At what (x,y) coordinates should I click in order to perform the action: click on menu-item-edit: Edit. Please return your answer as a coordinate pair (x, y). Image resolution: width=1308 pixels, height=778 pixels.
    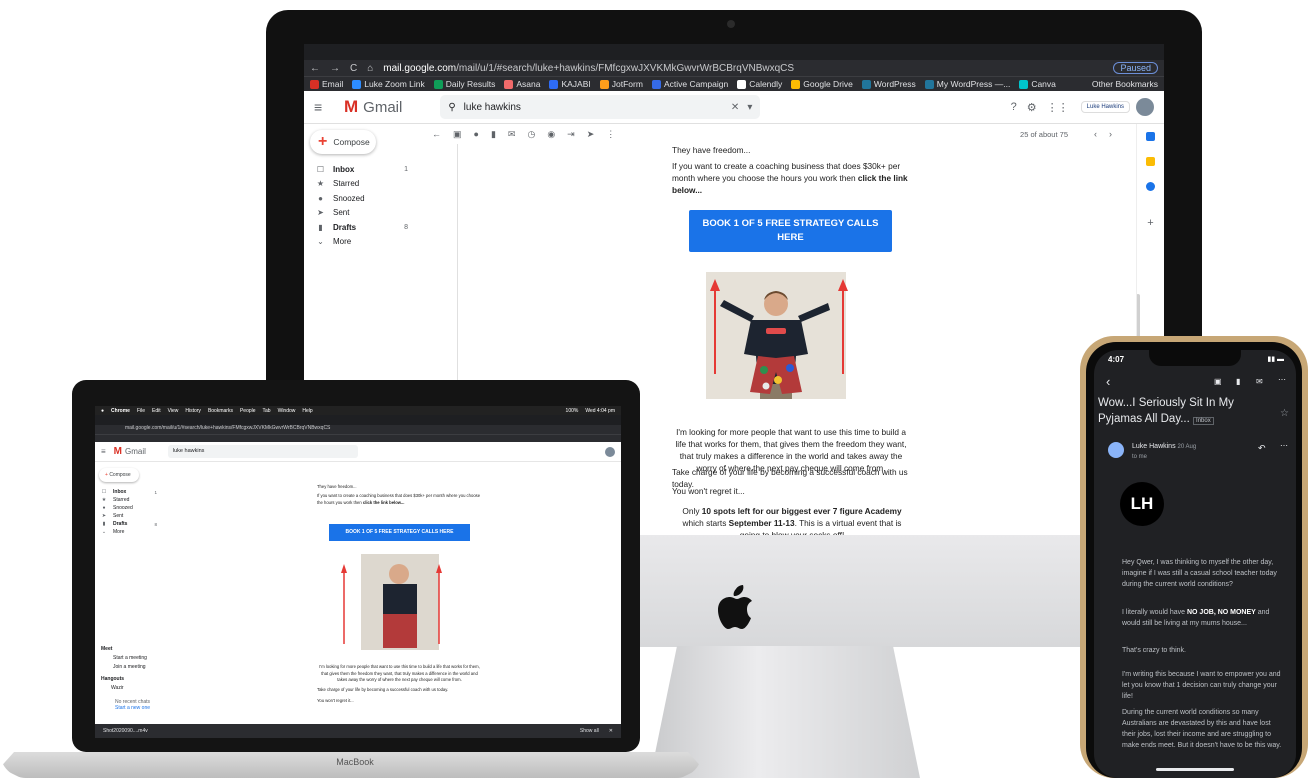
    Looking at the image, I should click on (156, 411).